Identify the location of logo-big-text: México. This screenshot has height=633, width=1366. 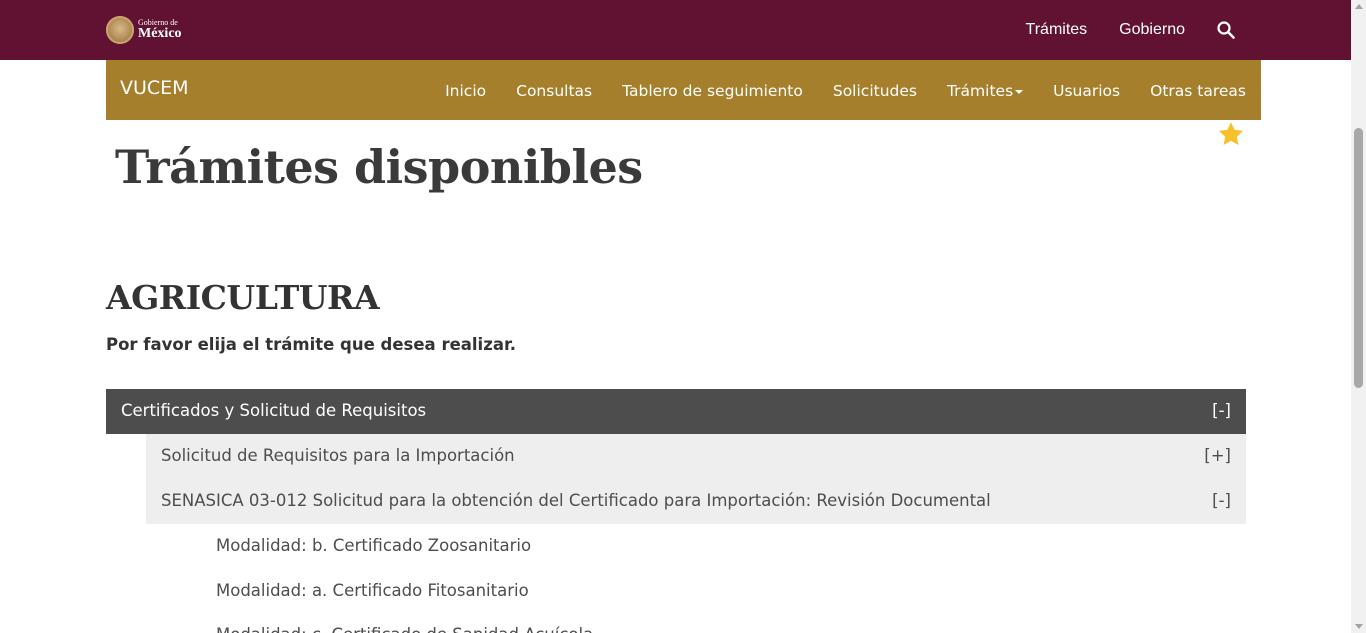
(160, 33).